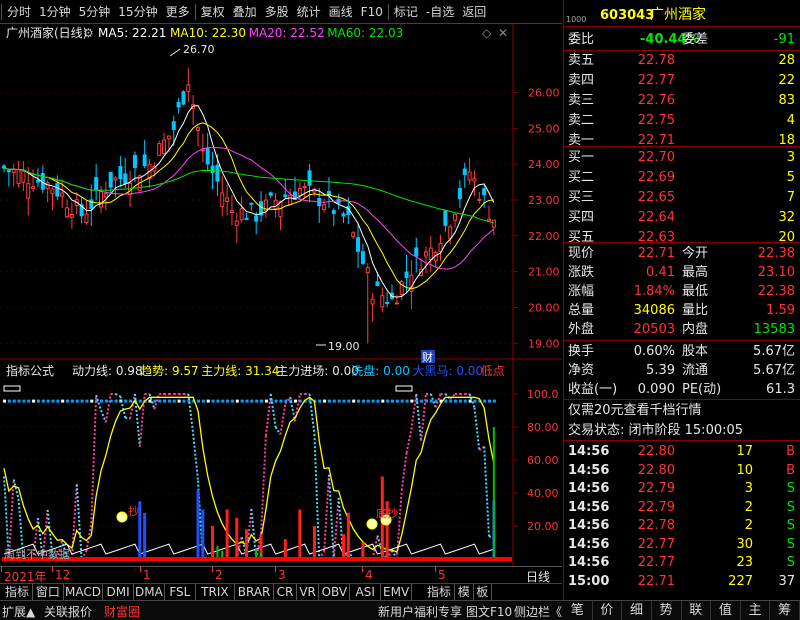 Image resolution: width=800 pixels, height=620 pixels. What do you see at coordinates (682, 507) in the screenshot?
I see `tick-row: 14:56 22.79 2 S` at bounding box center [682, 507].